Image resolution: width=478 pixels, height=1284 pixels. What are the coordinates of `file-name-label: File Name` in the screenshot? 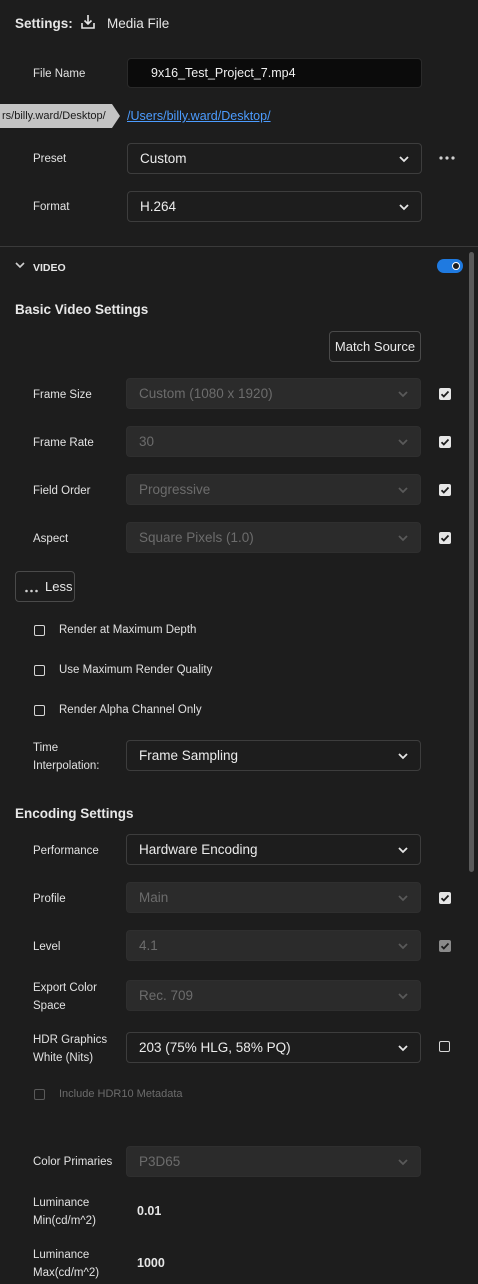 It's located at (59, 74).